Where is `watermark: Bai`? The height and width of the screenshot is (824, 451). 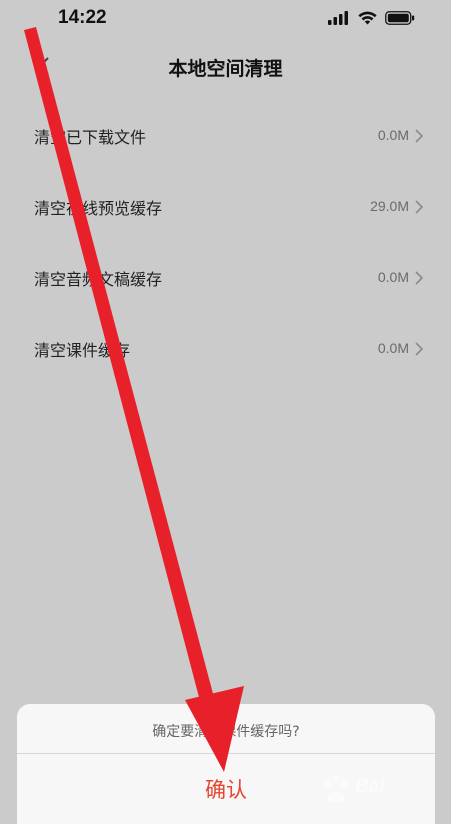 watermark: Bai is located at coordinates (374, 790).